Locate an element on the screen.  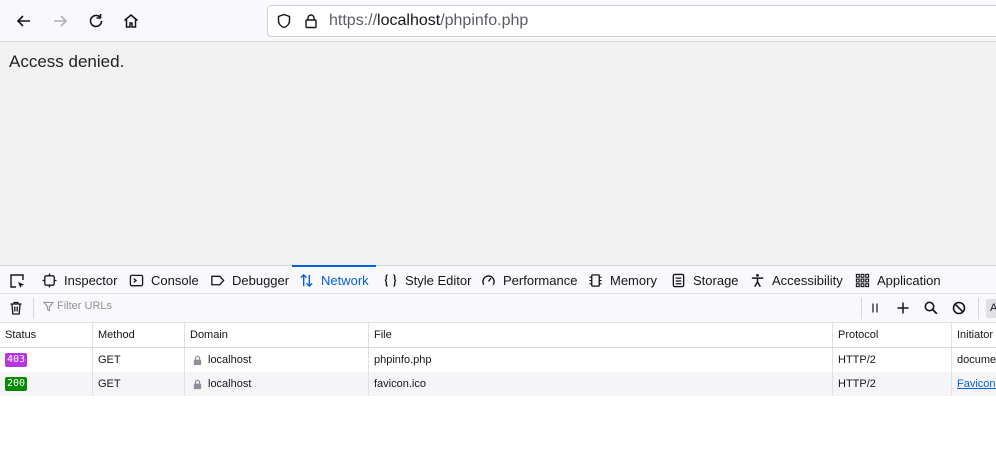
page-message: Access denied. is located at coordinates (67, 61).